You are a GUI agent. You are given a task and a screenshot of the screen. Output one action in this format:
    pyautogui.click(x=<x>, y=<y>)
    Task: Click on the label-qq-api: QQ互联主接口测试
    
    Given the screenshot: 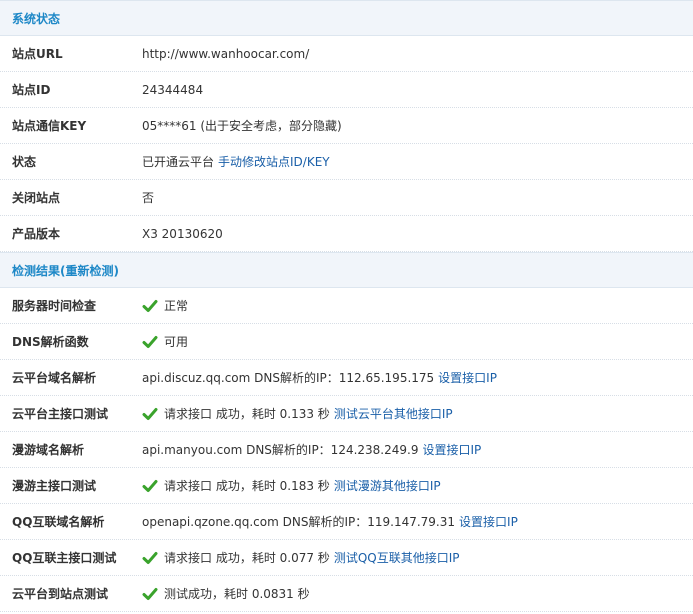 What is the action you would take?
    pyautogui.click(x=64, y=558)
    